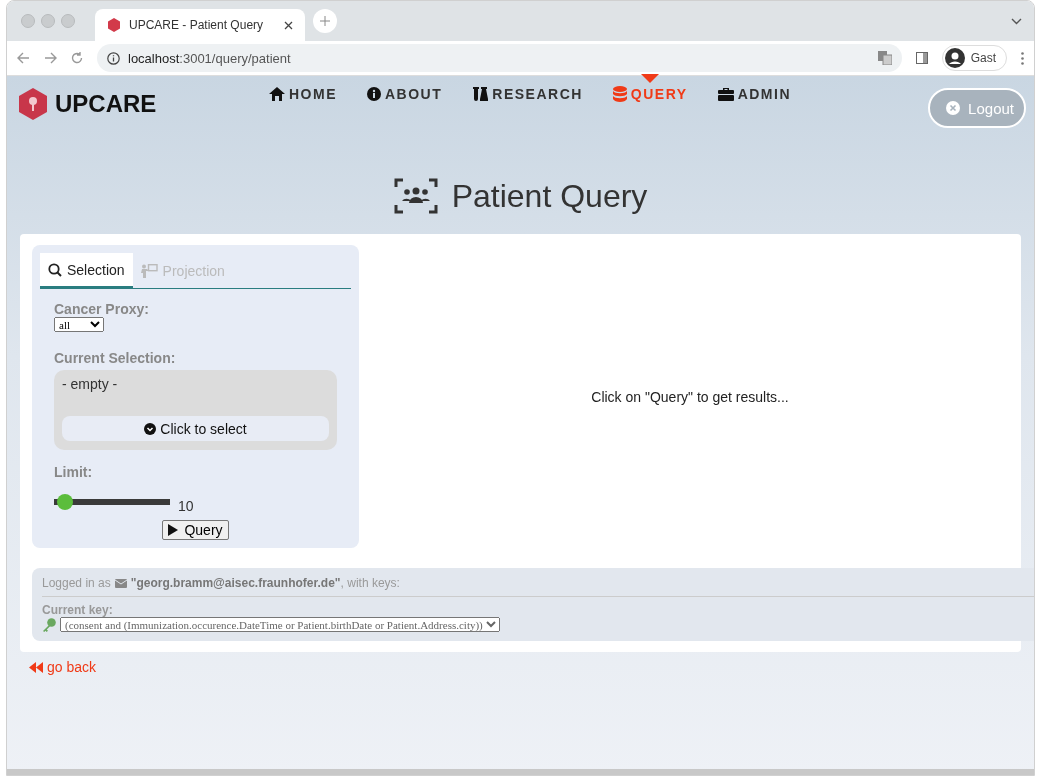 This screenshot has height=776, width=1041. Describe the element at coordinates (86, 270) in the screenshot. I see `panel-tab: Selection` at that location.